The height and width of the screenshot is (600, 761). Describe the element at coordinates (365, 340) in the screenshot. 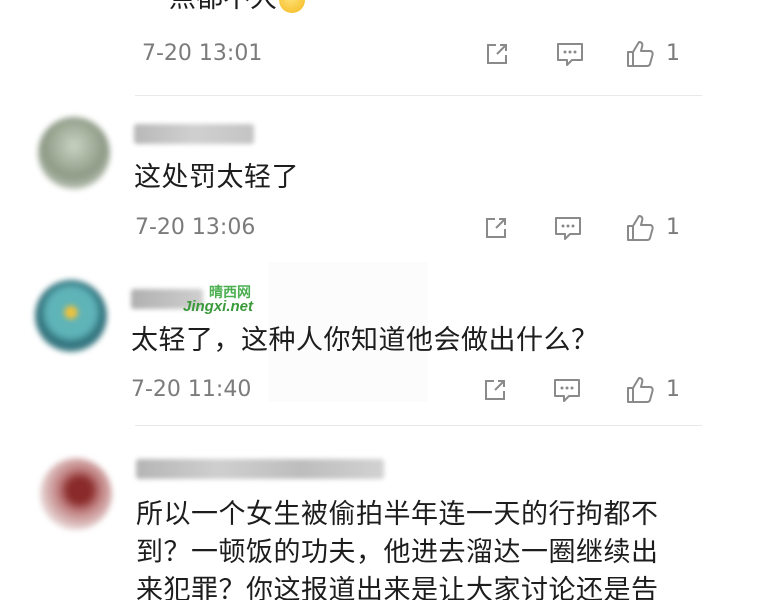

I see `comment-3-text: 太轻了，这种人你知道他会做出什么？` at that location.